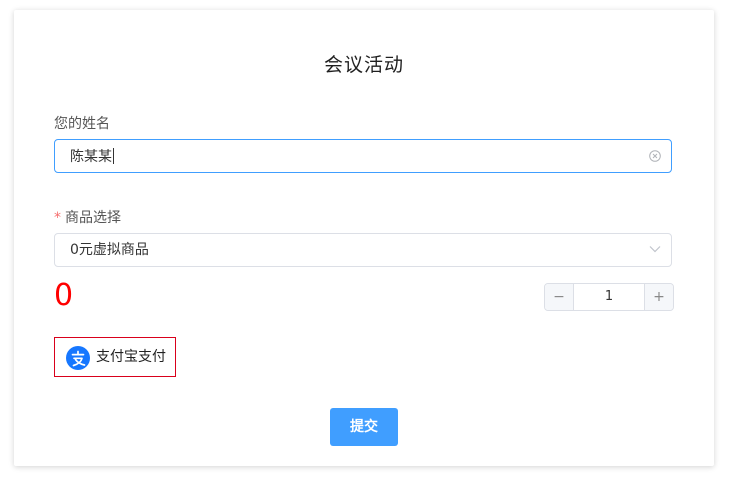 The width and height of the screenshot is (730, 478). Describe the element at coordinates (109, 250) in the screenshot. I see `product-select-value: 0元虚拟商品` at that location.